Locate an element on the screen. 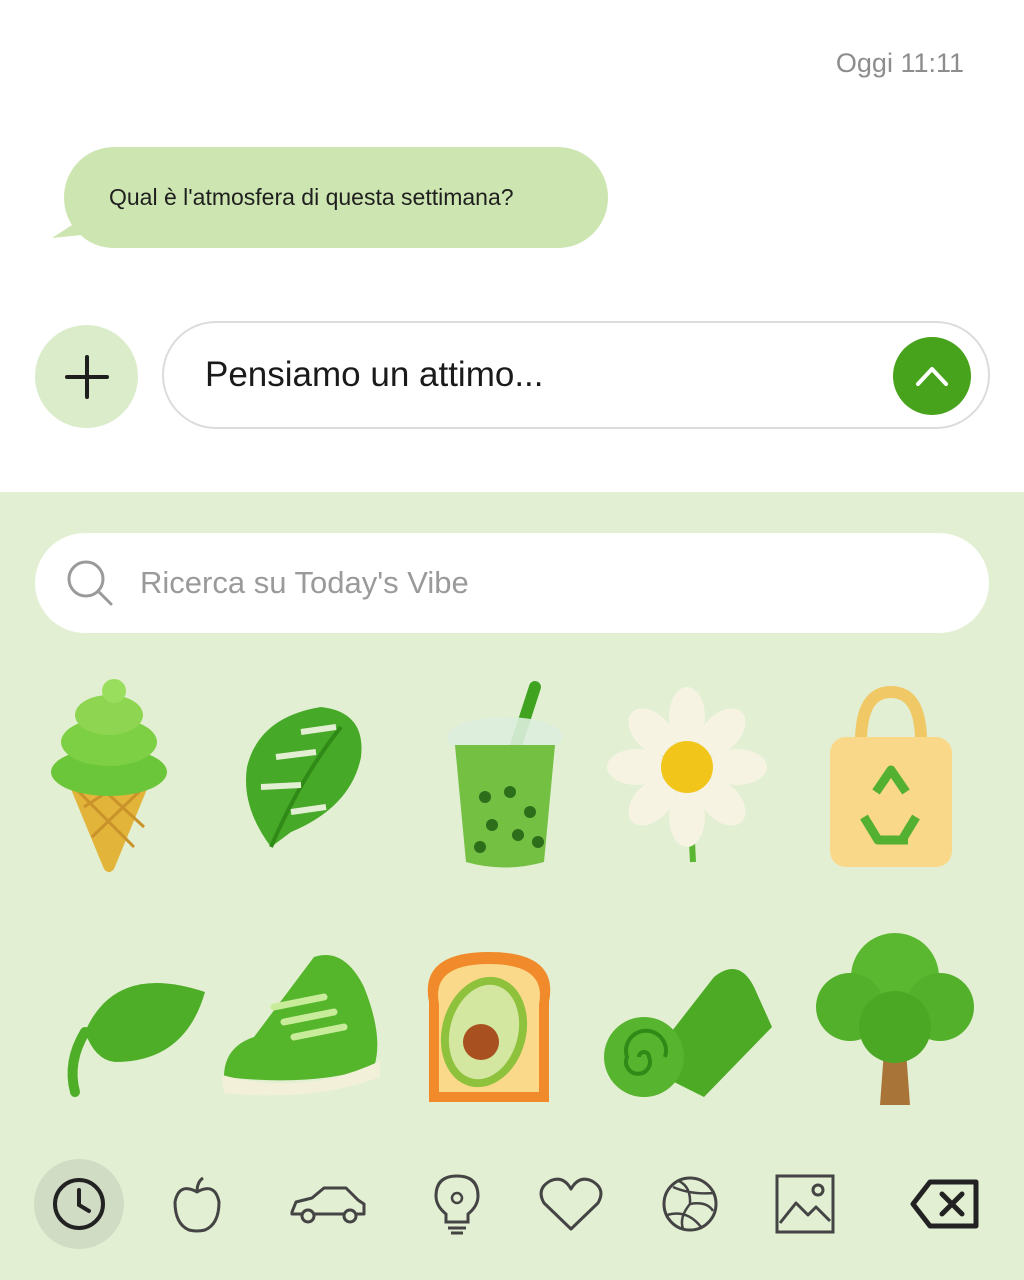 This screenshot has width=1024, height=1280. tab-recent is located at coordinates (79, 1204).